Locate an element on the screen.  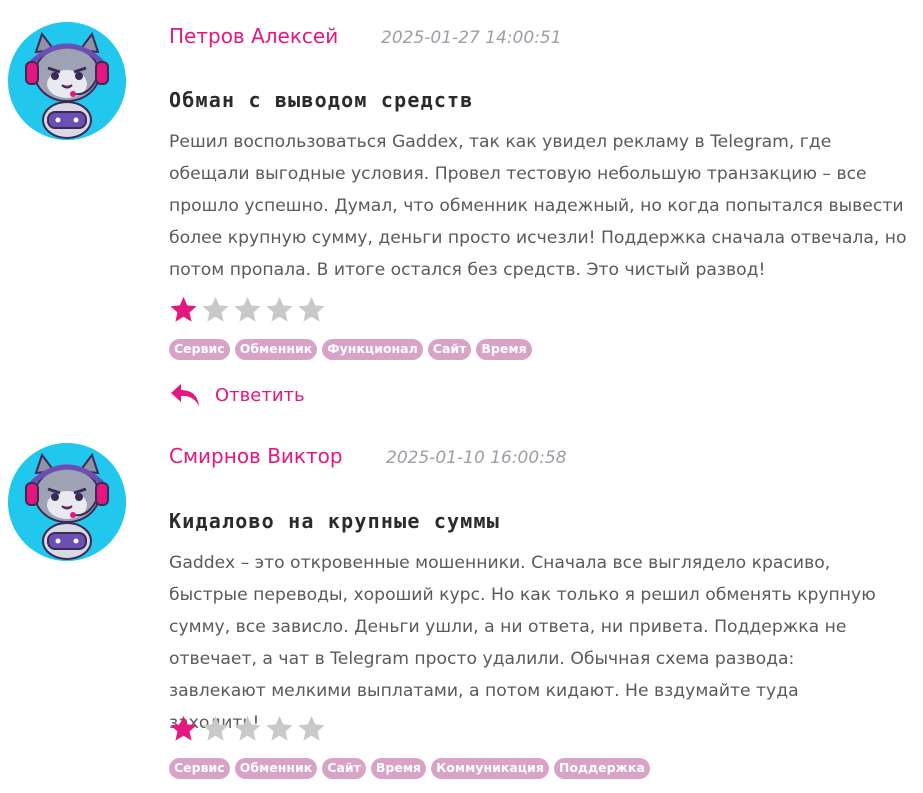
review-title: Обман с выводом средств is located at coordinates (321, 100).